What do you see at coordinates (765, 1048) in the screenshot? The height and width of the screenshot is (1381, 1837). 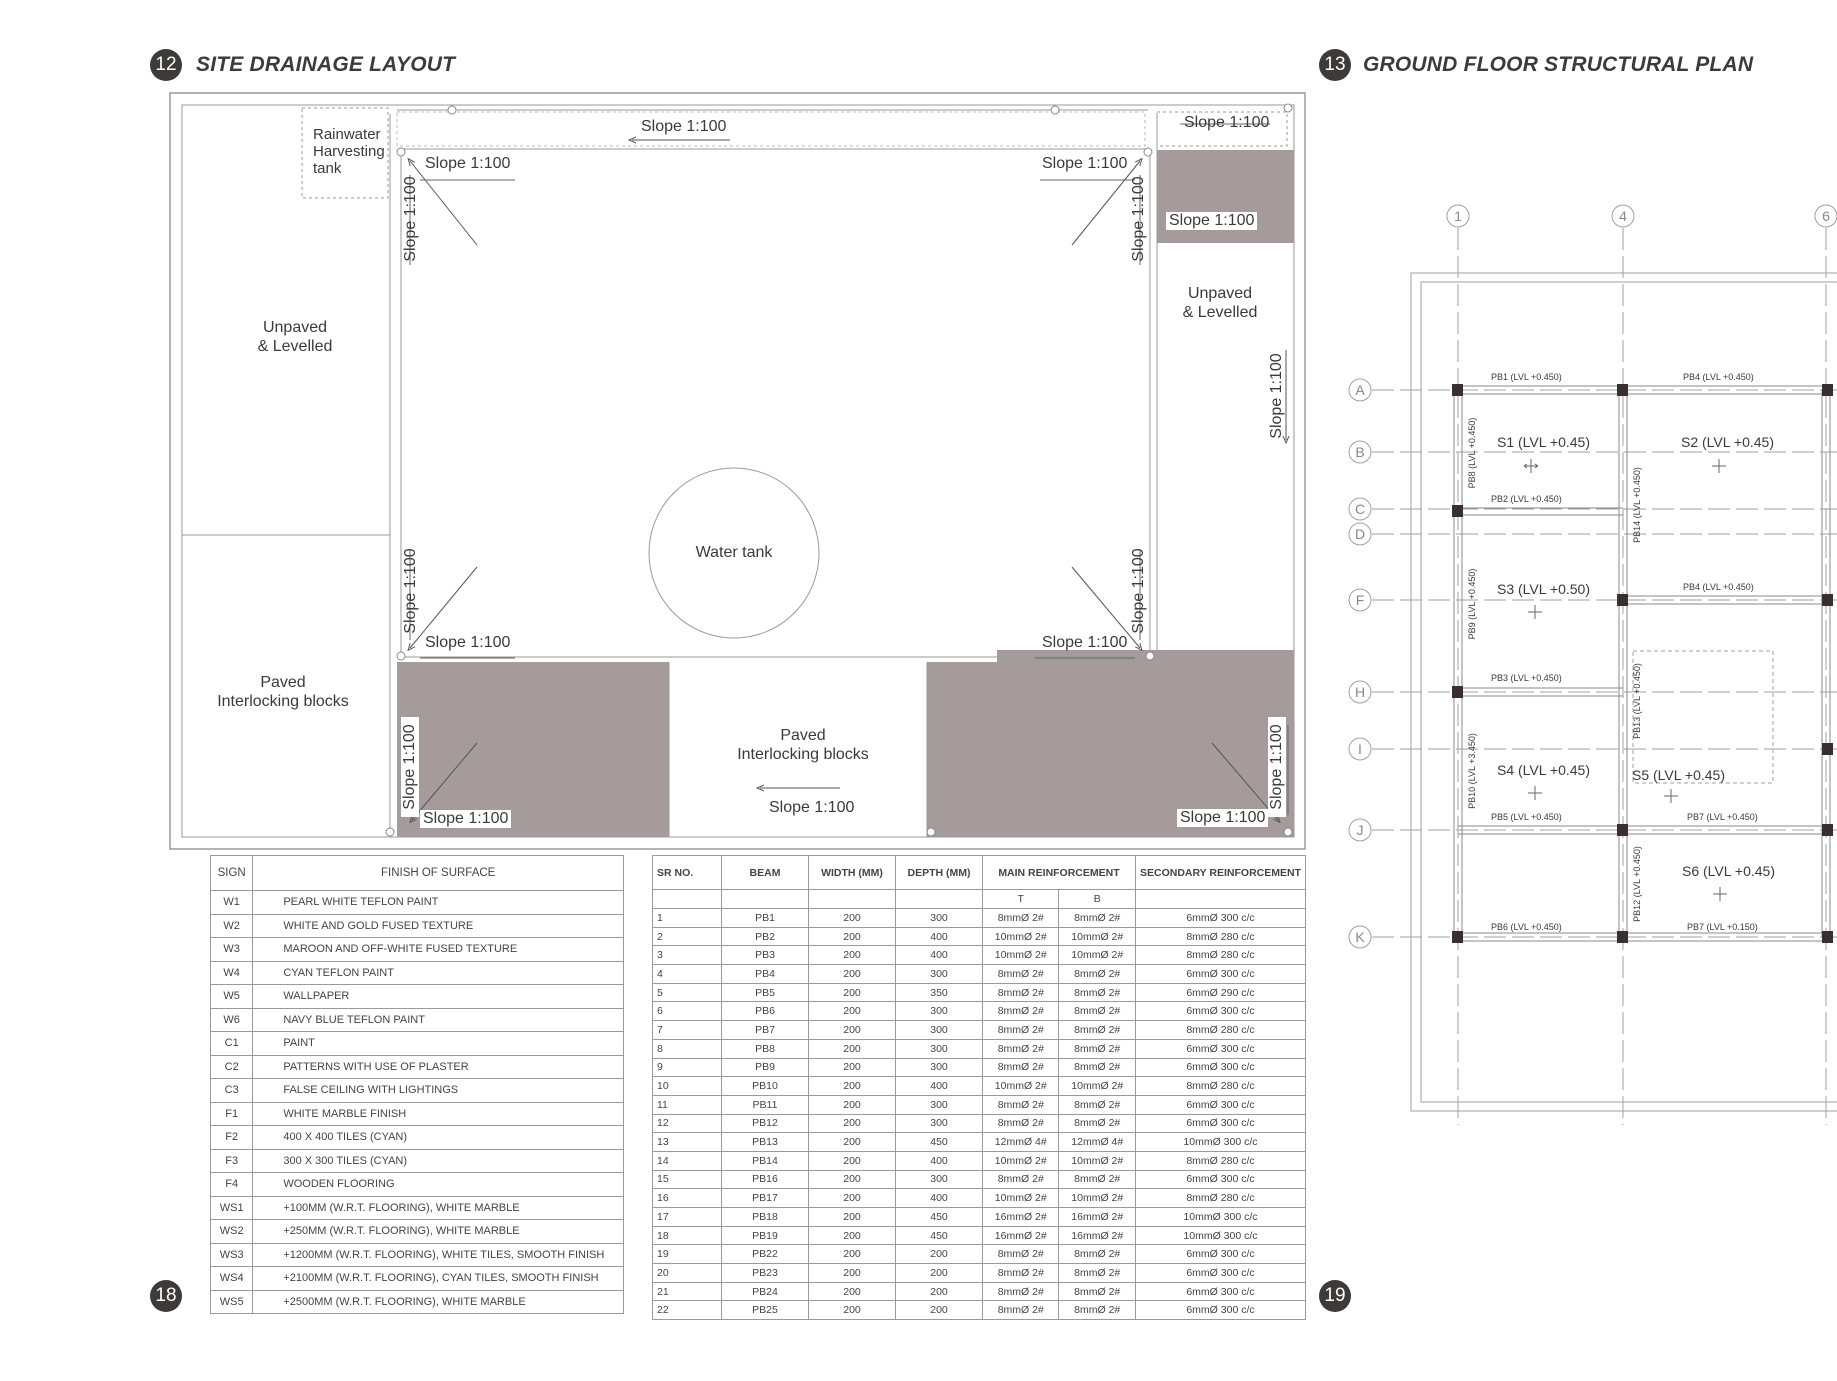 I see `beam-cell: PB8` at bounding box center [765, 1048].